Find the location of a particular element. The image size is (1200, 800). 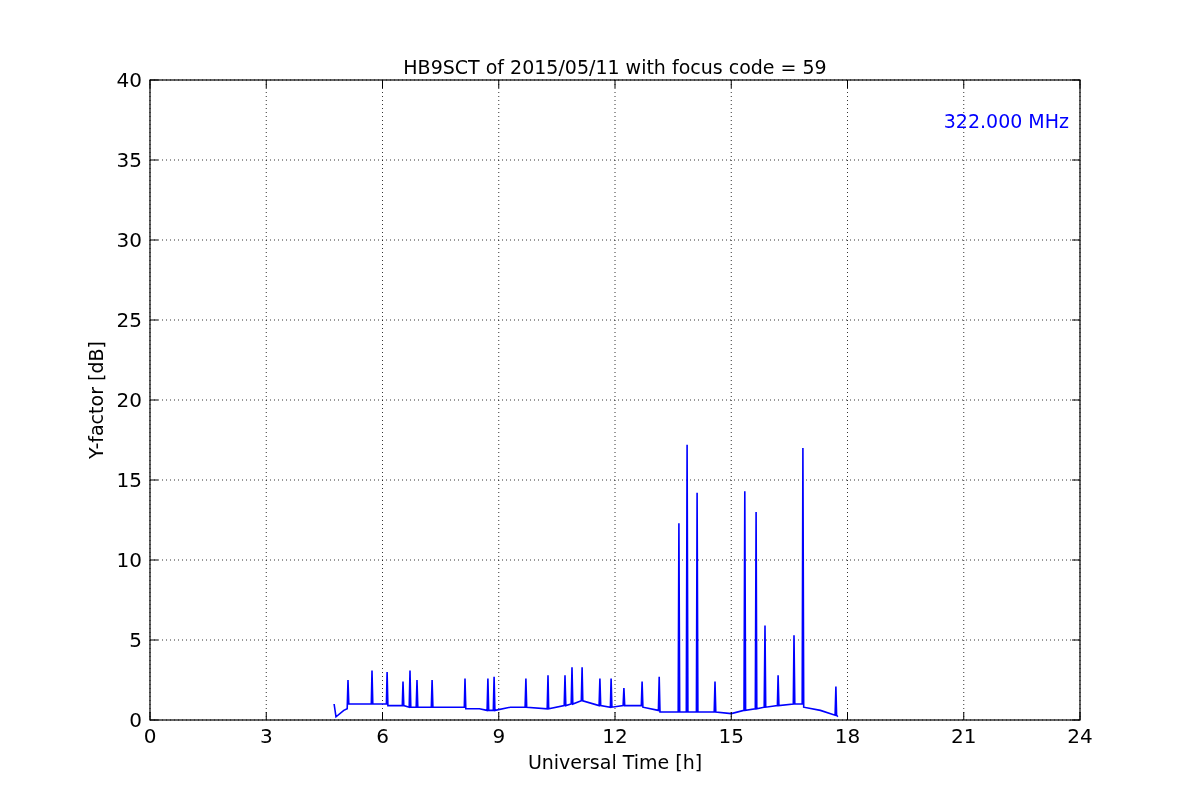

series-label: 322.000 MHz is located at coordinates (1006, 121).